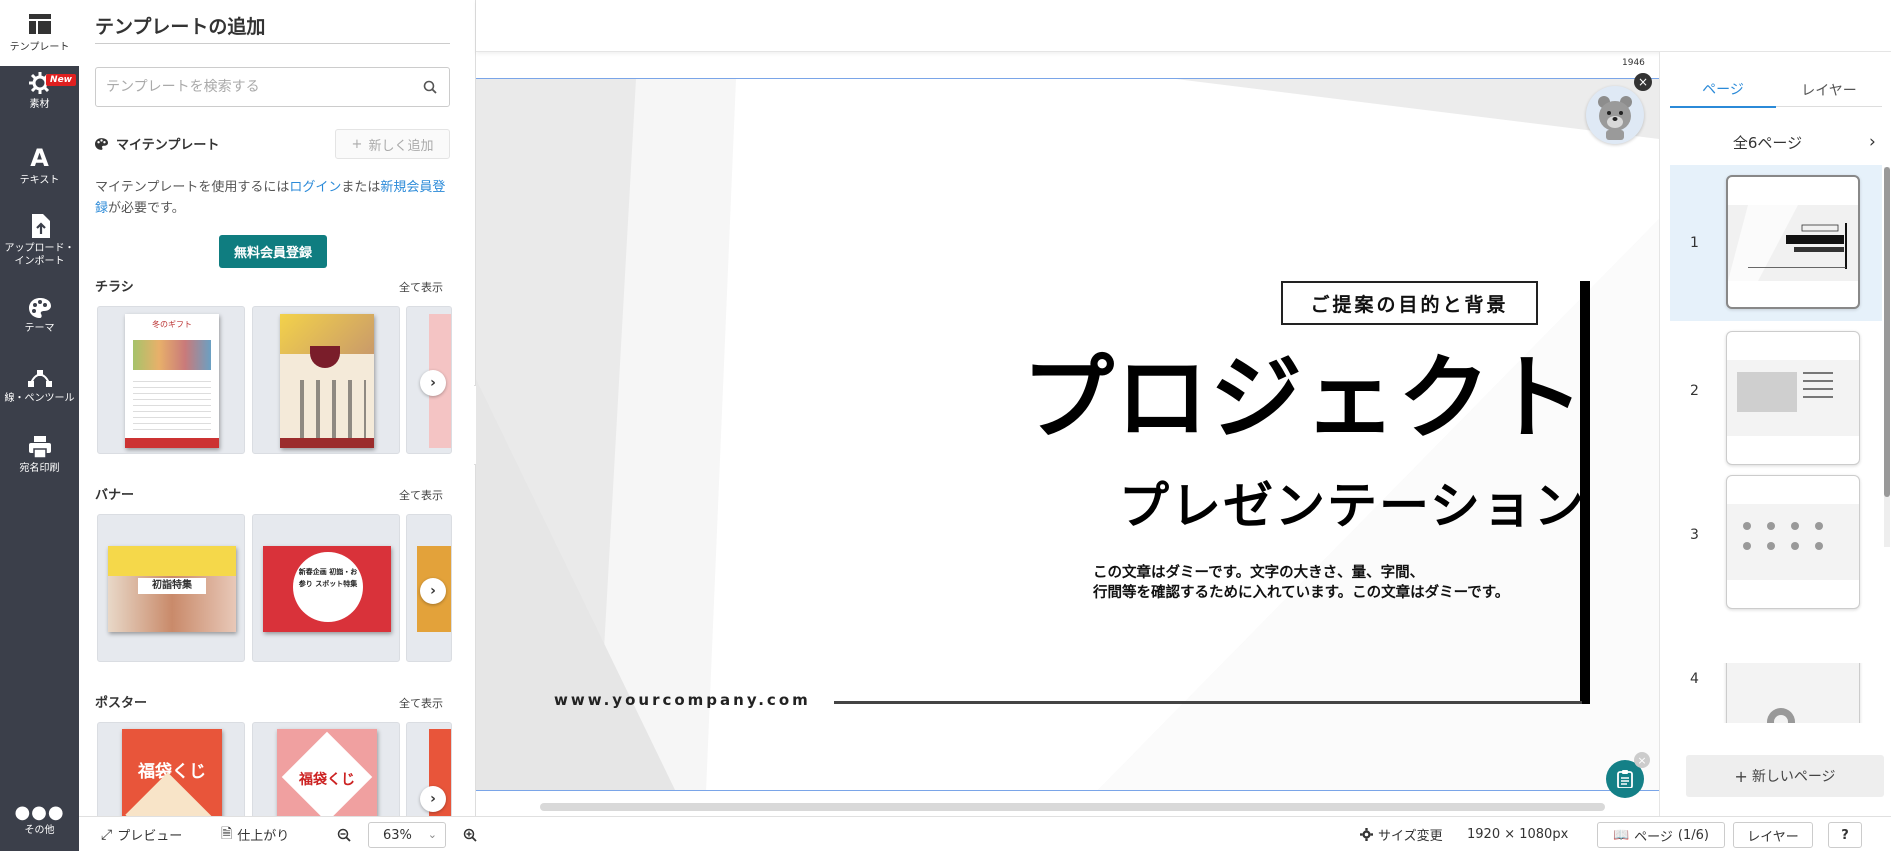 This screenshot has height=851, width=1891. What do you see at coordinates (157, 143) in the screenshot?
I see `my-templates-heading: マイテンプレート` at bounding box center [157, 143].